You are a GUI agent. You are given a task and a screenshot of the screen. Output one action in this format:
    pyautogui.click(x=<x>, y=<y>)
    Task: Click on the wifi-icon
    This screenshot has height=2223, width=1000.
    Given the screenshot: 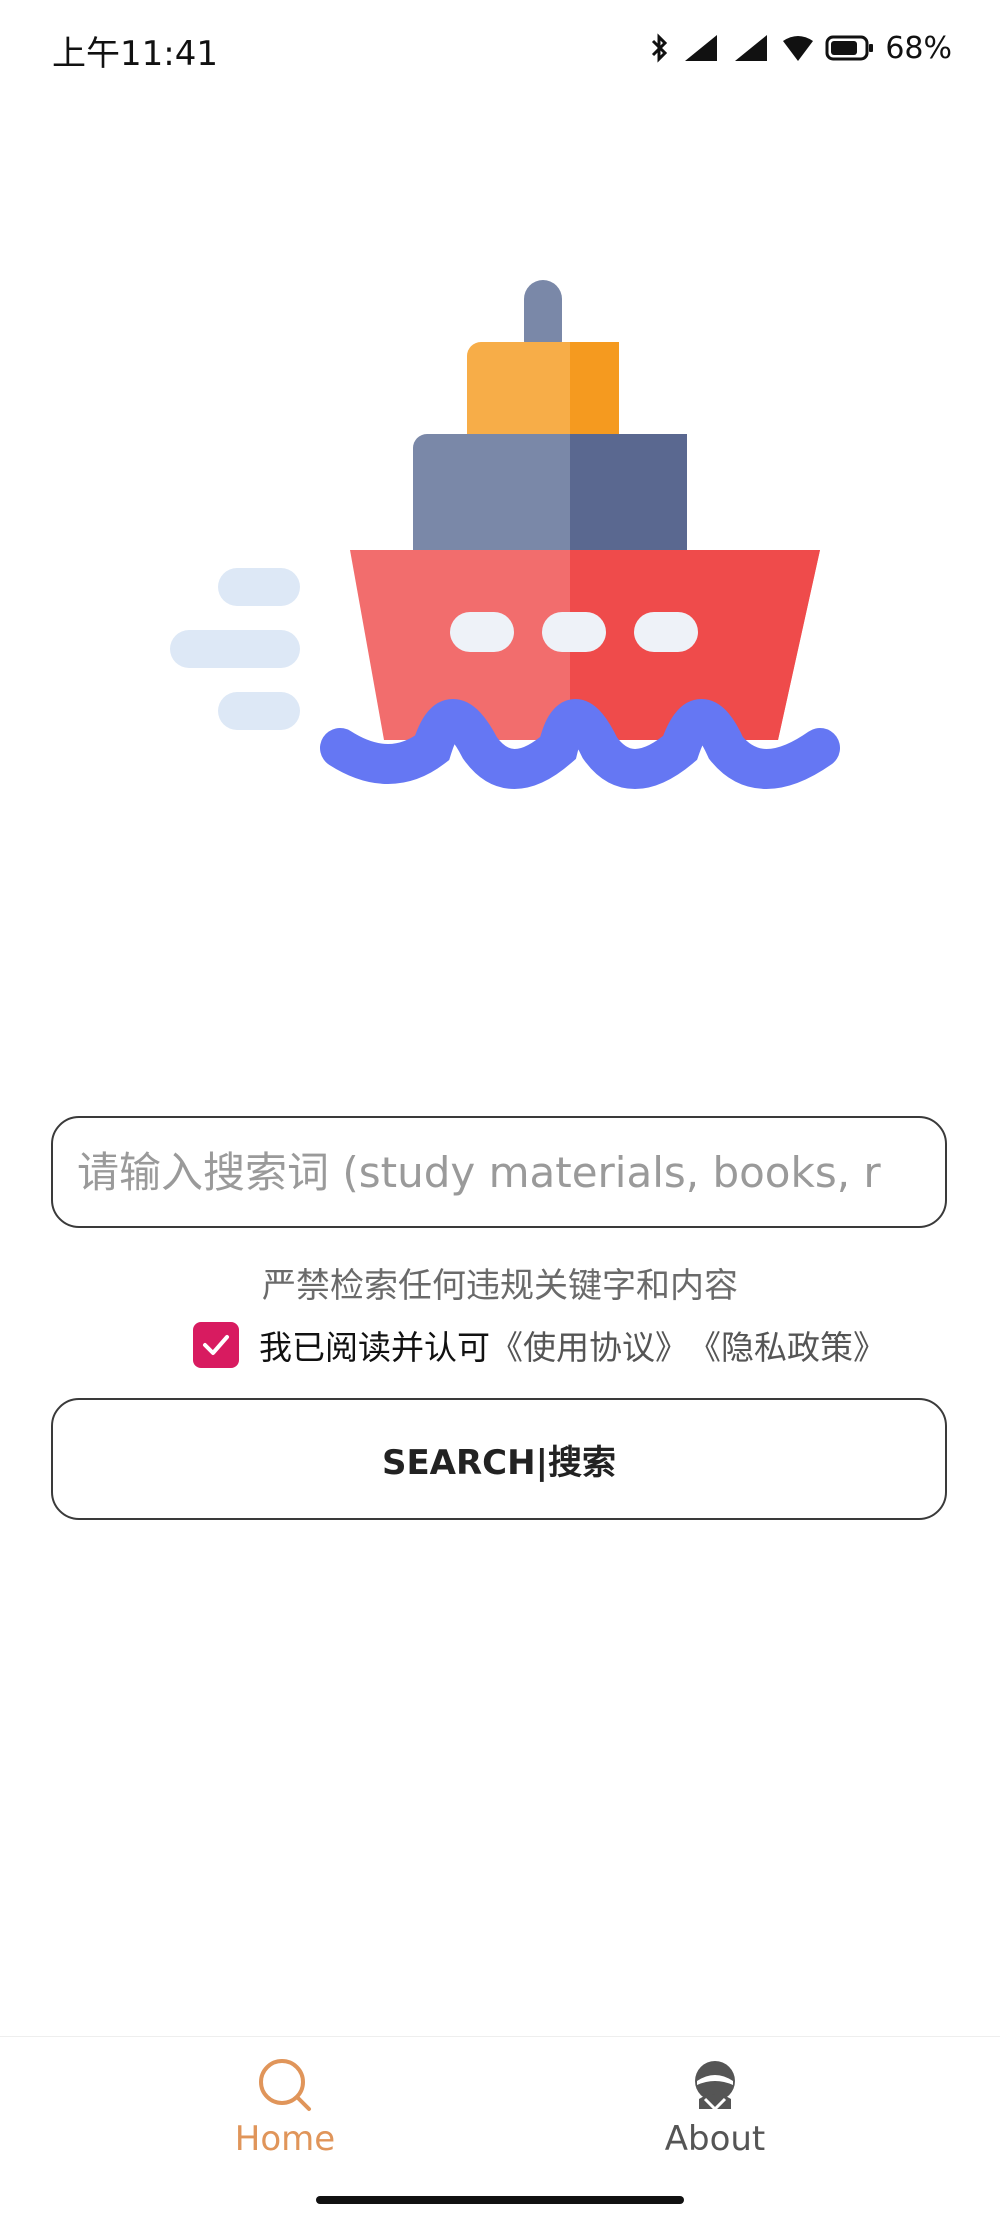 What is the action you would take?
    pyautogui.click(x=798, y=48)
    